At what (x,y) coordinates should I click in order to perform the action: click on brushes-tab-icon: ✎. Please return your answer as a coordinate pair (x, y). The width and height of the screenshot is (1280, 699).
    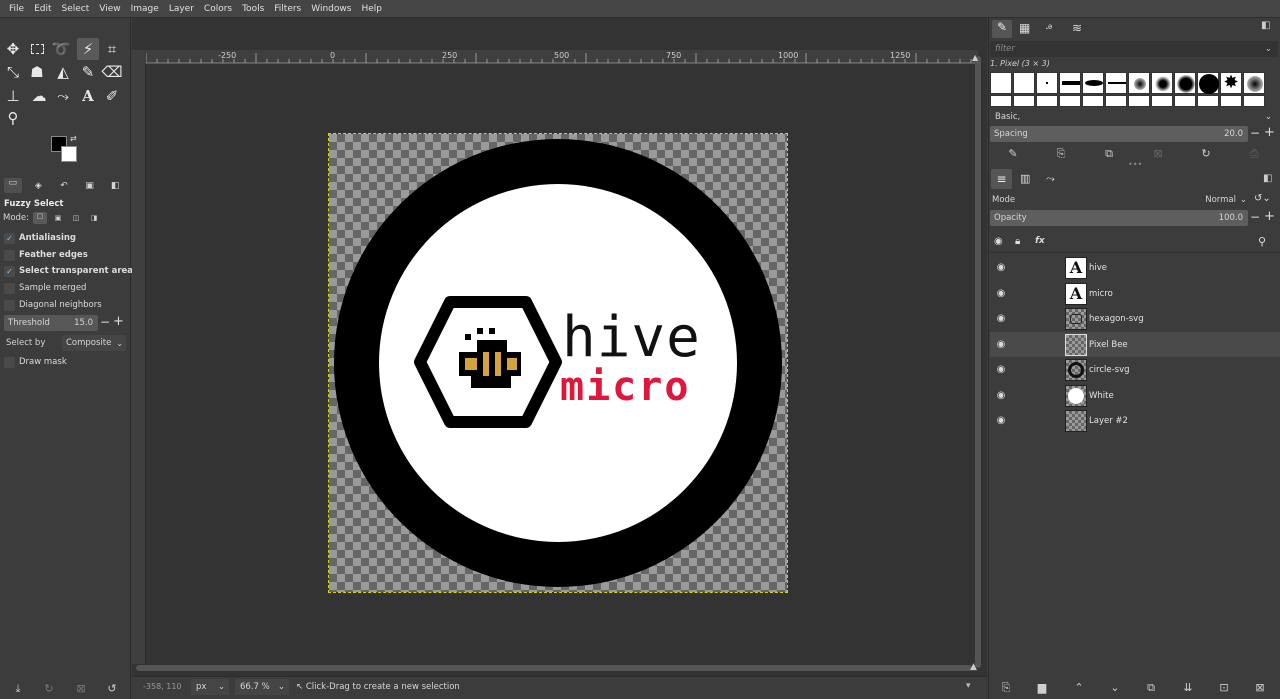
    Looking at the image, I should click on (1002, 29).